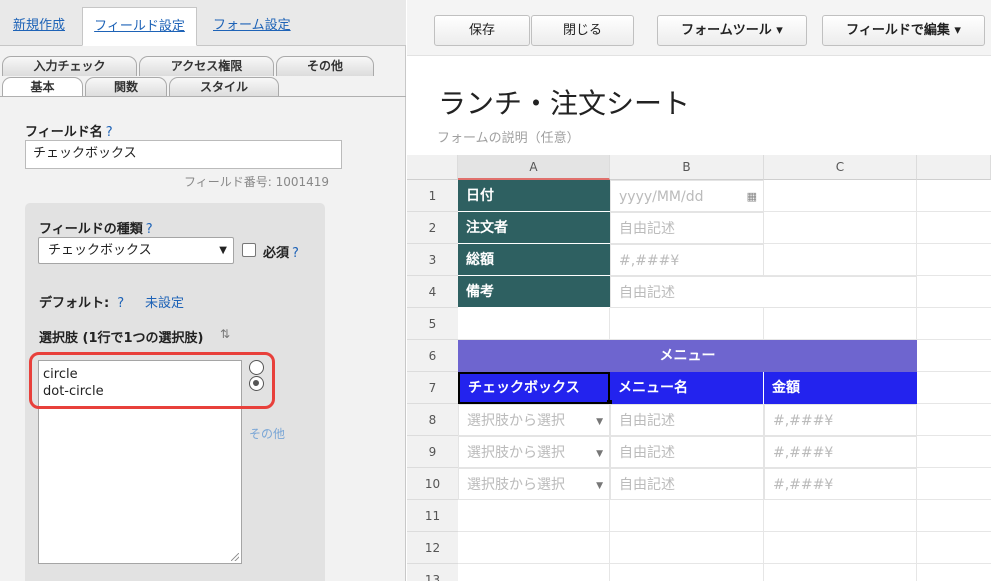 The height and width of the screenshot is (581, 991). What do you see at coordinates (752, 196) in the screenshot?
I see `calendar-icon: ▦` at bounding box center [752, 196].